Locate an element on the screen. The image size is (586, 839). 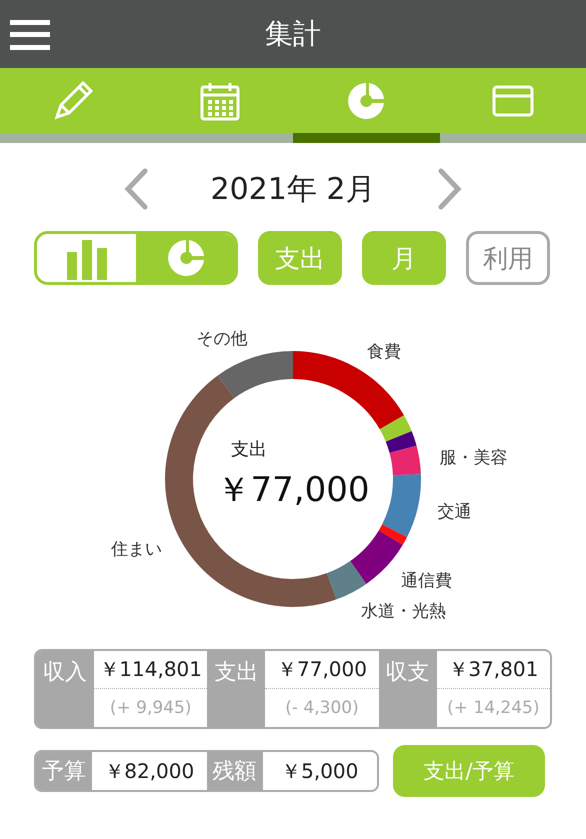
total-heading: 収支 is located at coordinates (407, 689).